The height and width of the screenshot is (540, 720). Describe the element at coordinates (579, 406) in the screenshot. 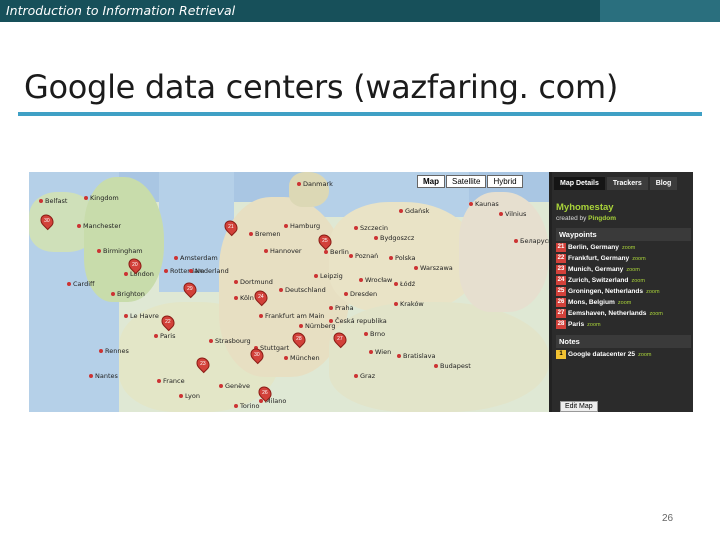

I see `edit-map-button: Edit Map` at that location.